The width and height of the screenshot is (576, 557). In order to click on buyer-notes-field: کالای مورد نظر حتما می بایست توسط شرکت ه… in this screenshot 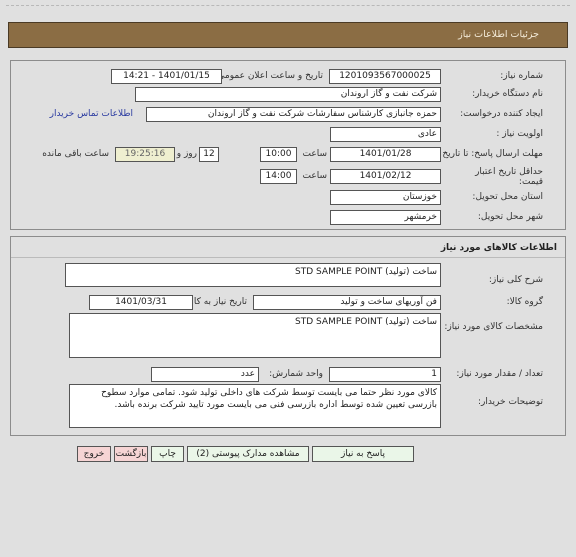, I will do `click(255, 406)`.